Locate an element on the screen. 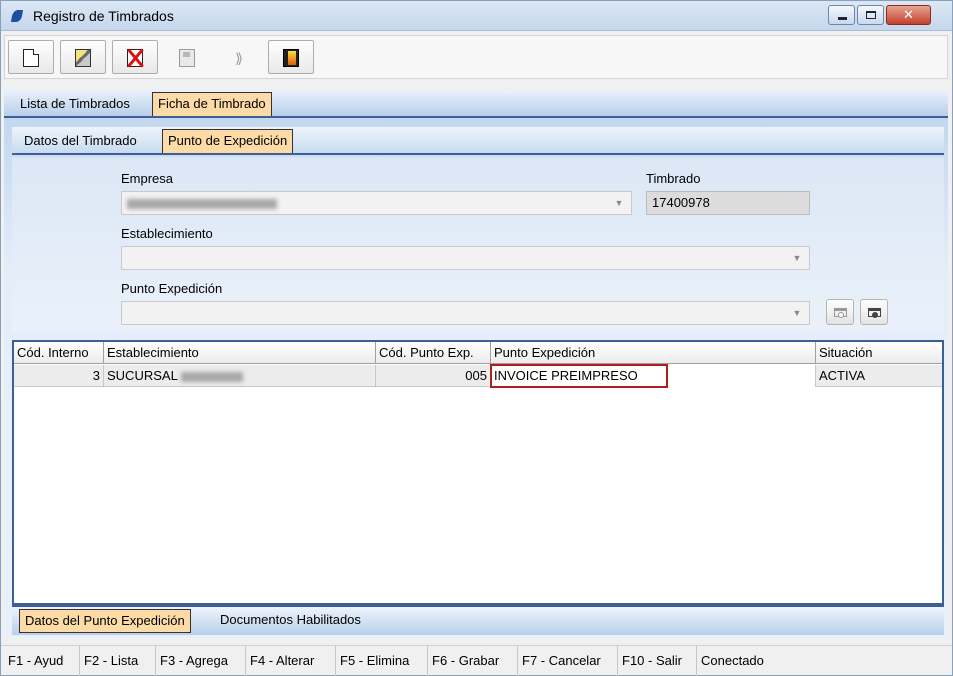 This screenshot has width=953, height=676. add-punto-button is located at coordinates (840, 312).